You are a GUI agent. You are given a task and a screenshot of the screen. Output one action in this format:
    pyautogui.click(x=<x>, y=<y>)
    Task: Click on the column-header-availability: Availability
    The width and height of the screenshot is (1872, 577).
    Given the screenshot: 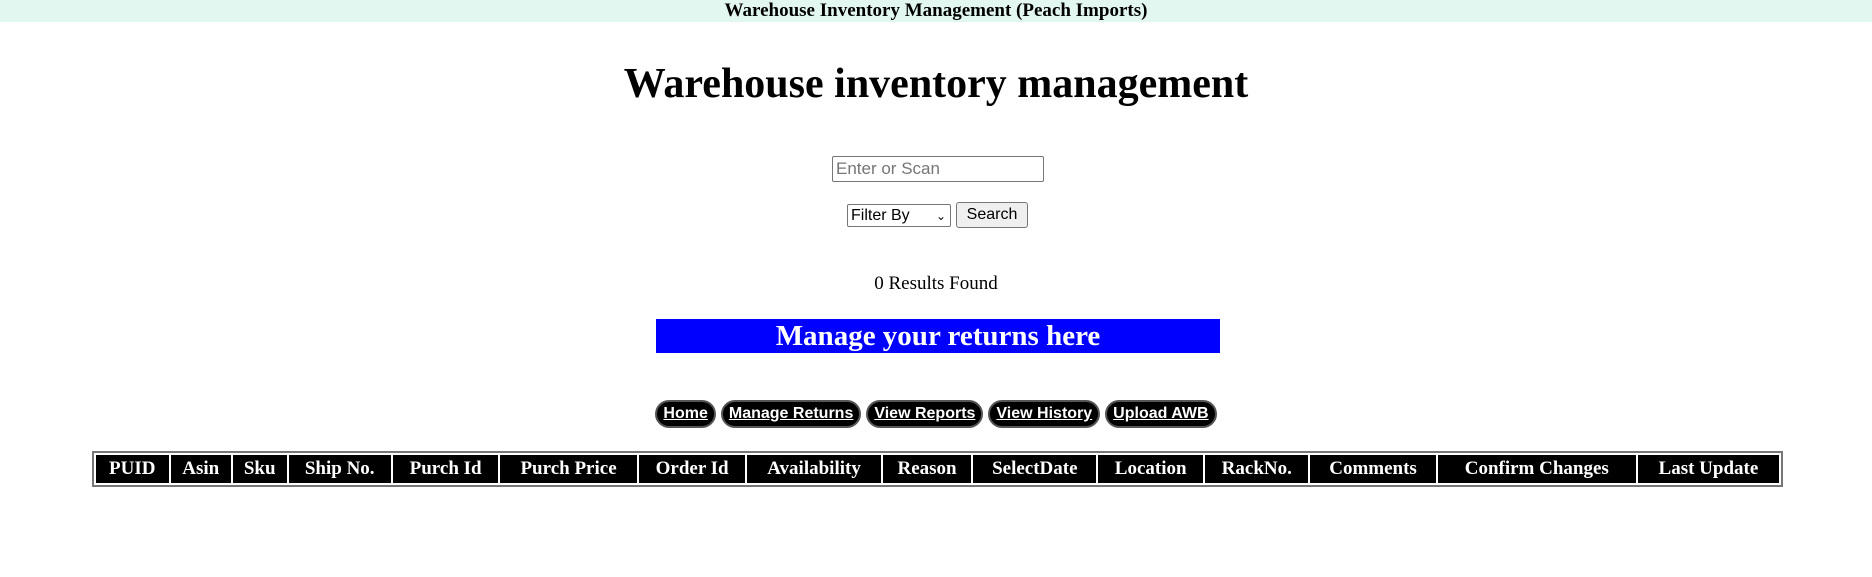 What is the action you would take?
    pyautogui.click(x=814, y=469)
    